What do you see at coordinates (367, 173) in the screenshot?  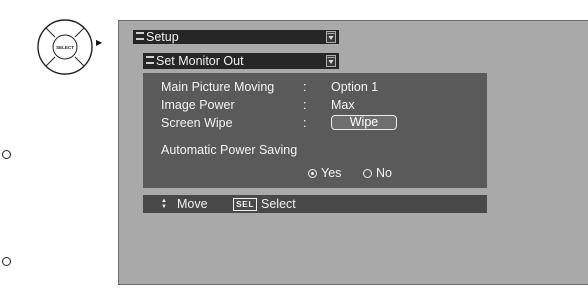 I see `radio-unselected-icon` at bounding box center [367, 173].